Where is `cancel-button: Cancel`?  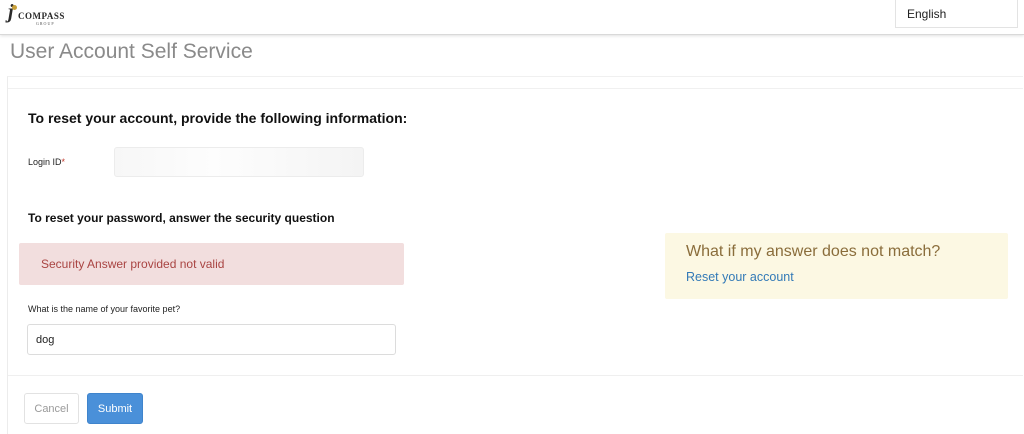
cancel-button: Cancel is located at coordinates (51, 408).